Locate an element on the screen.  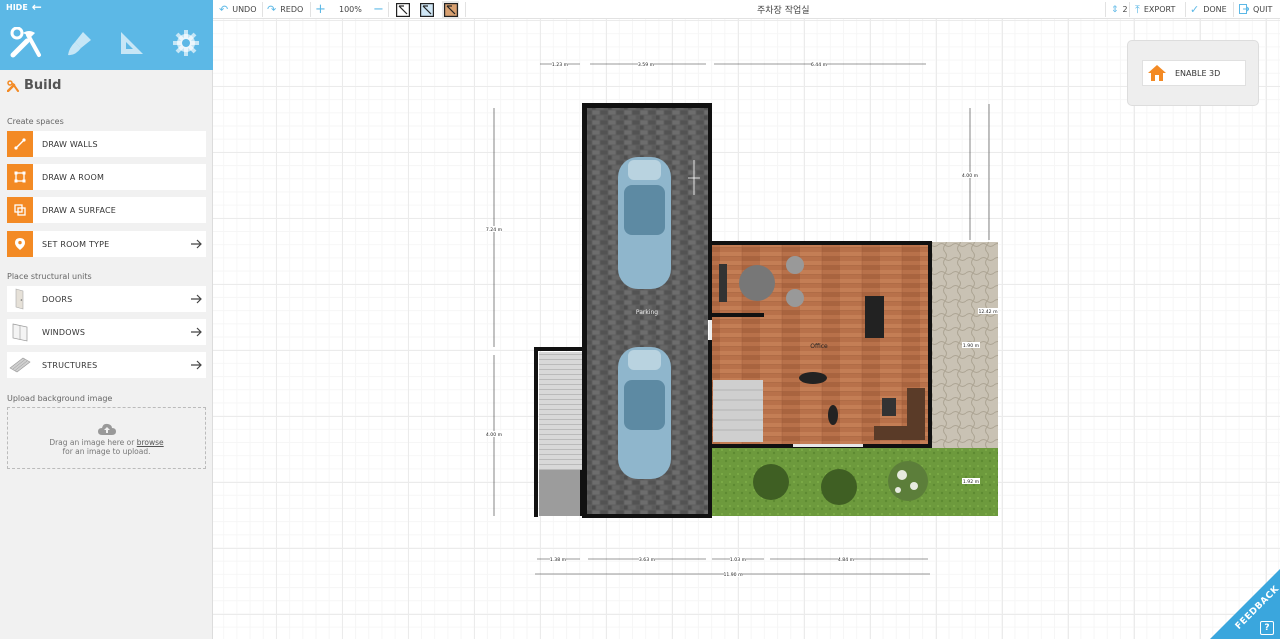
tab-paint is located at coordinates (80, 43).